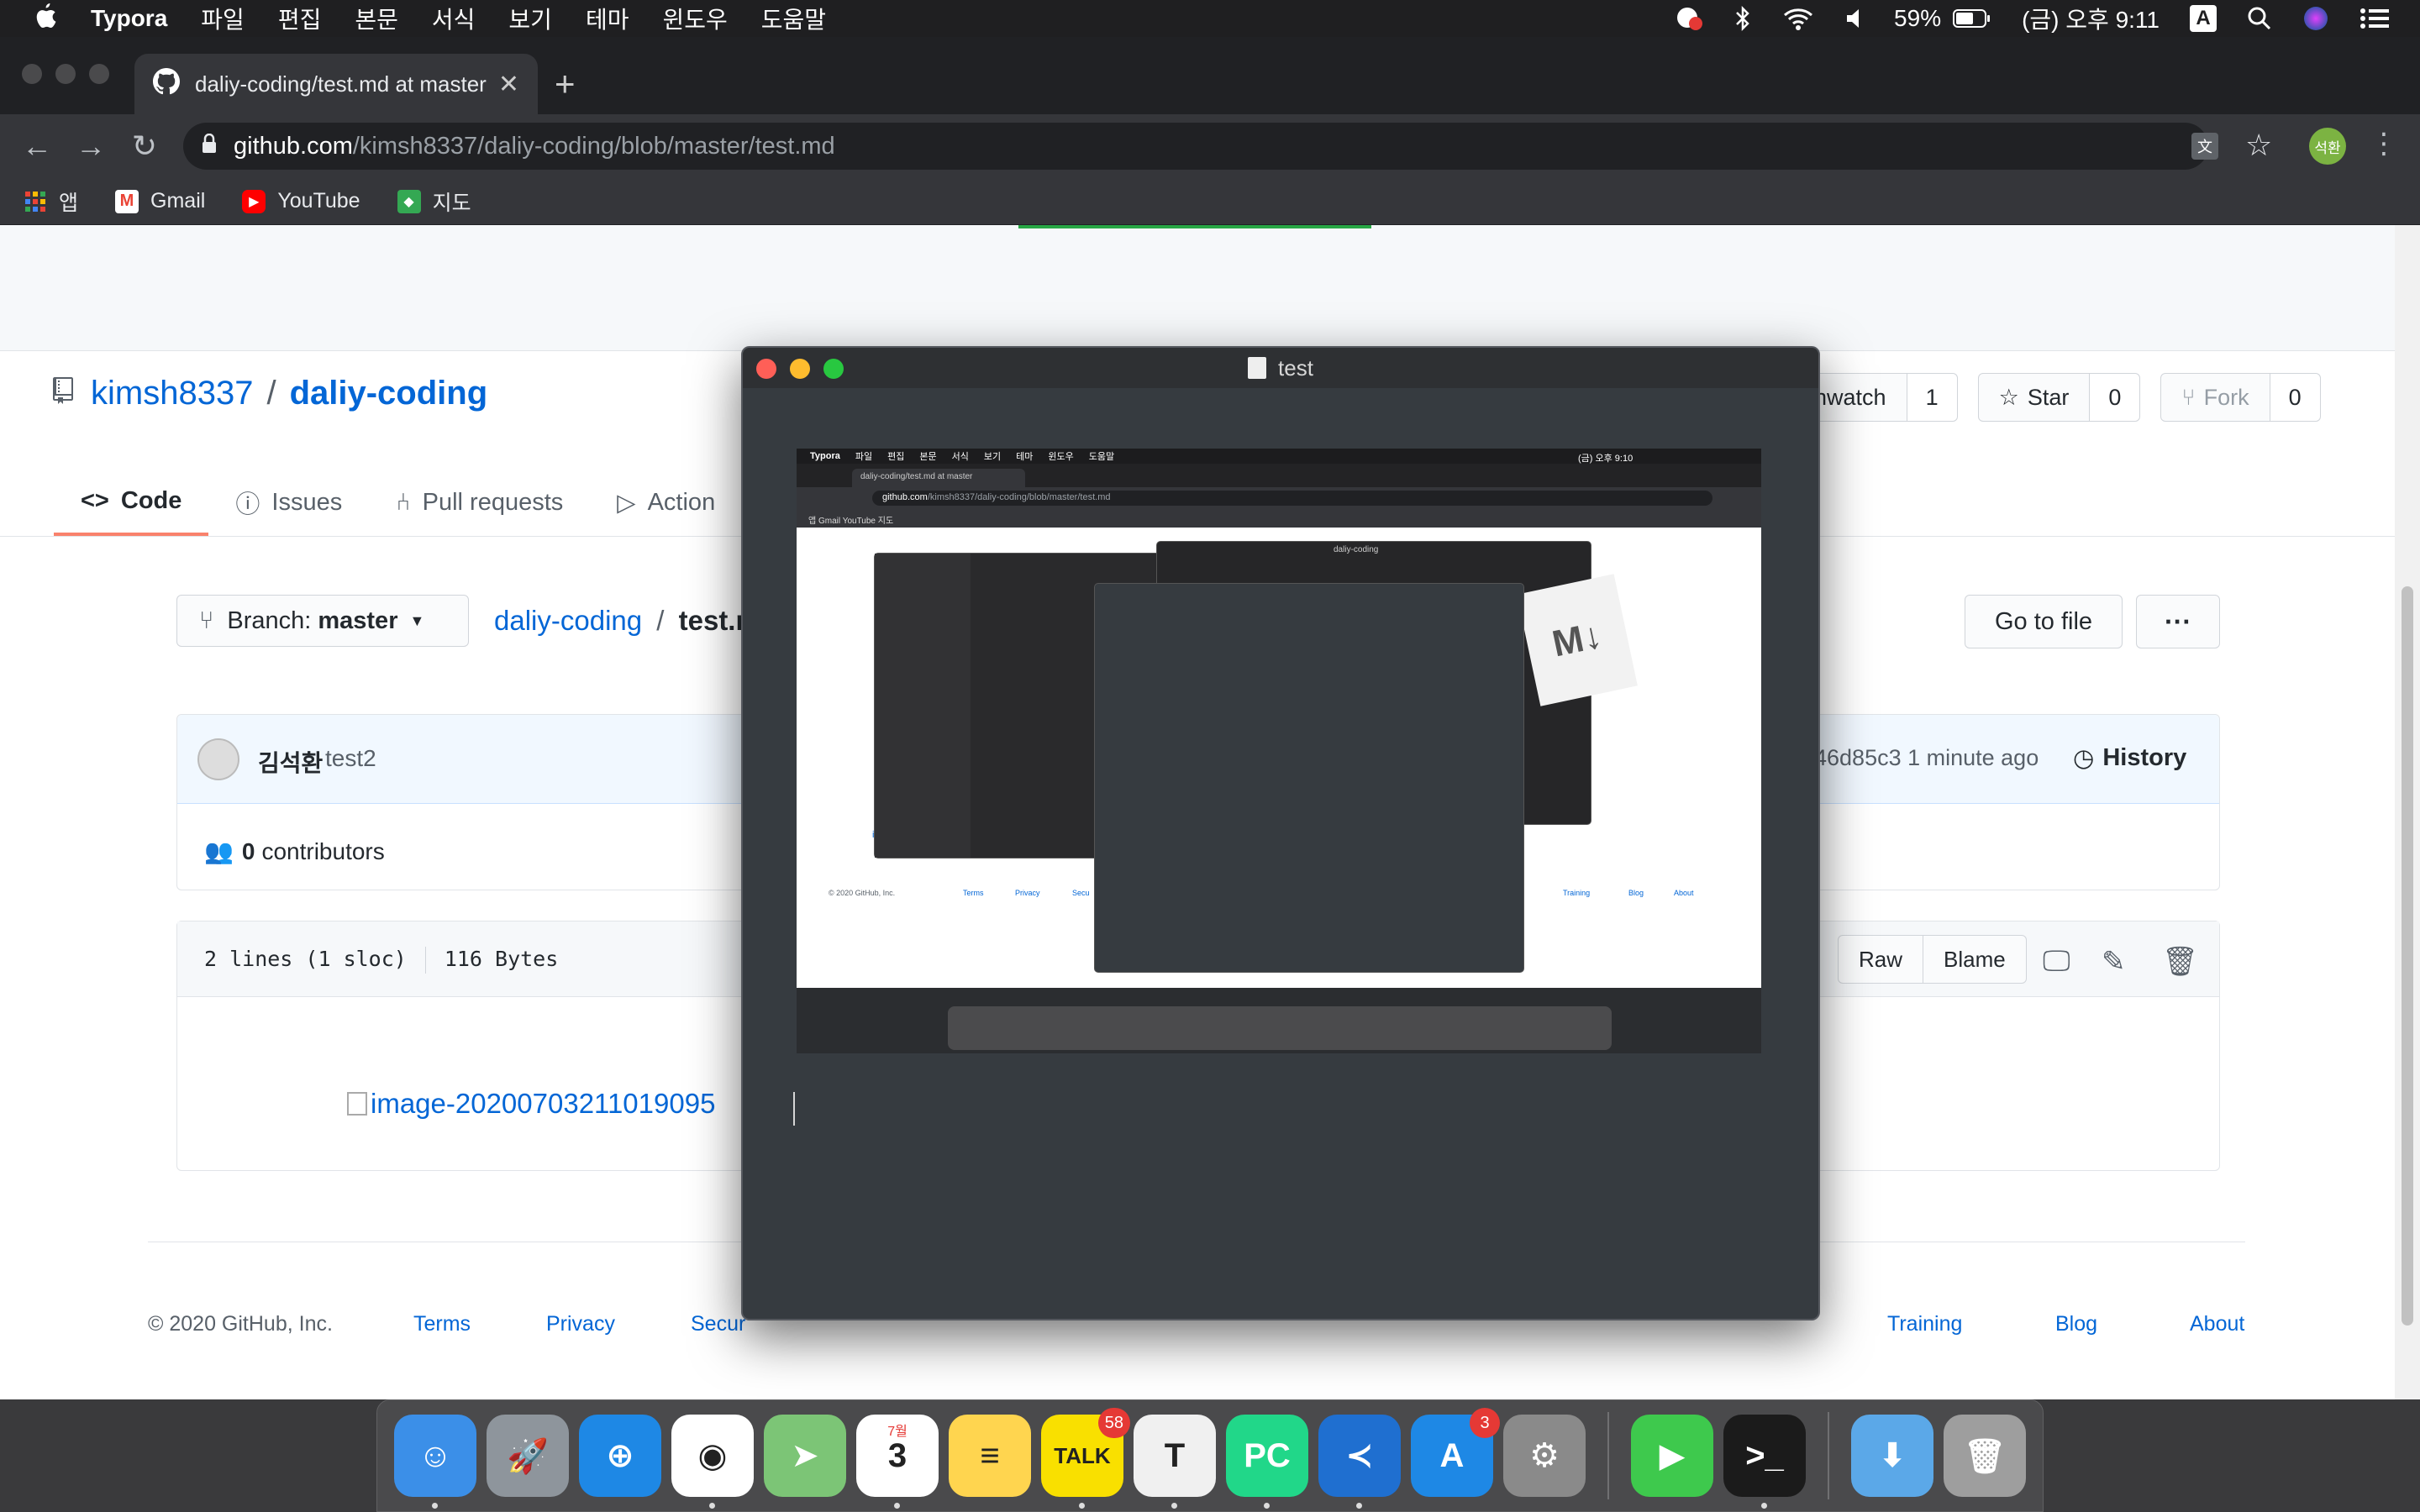  What do you see at coordinates (898, 1462) in the screenshot?
I see `calendar-icon: 3 7월` at bounding box center [898, 1462].